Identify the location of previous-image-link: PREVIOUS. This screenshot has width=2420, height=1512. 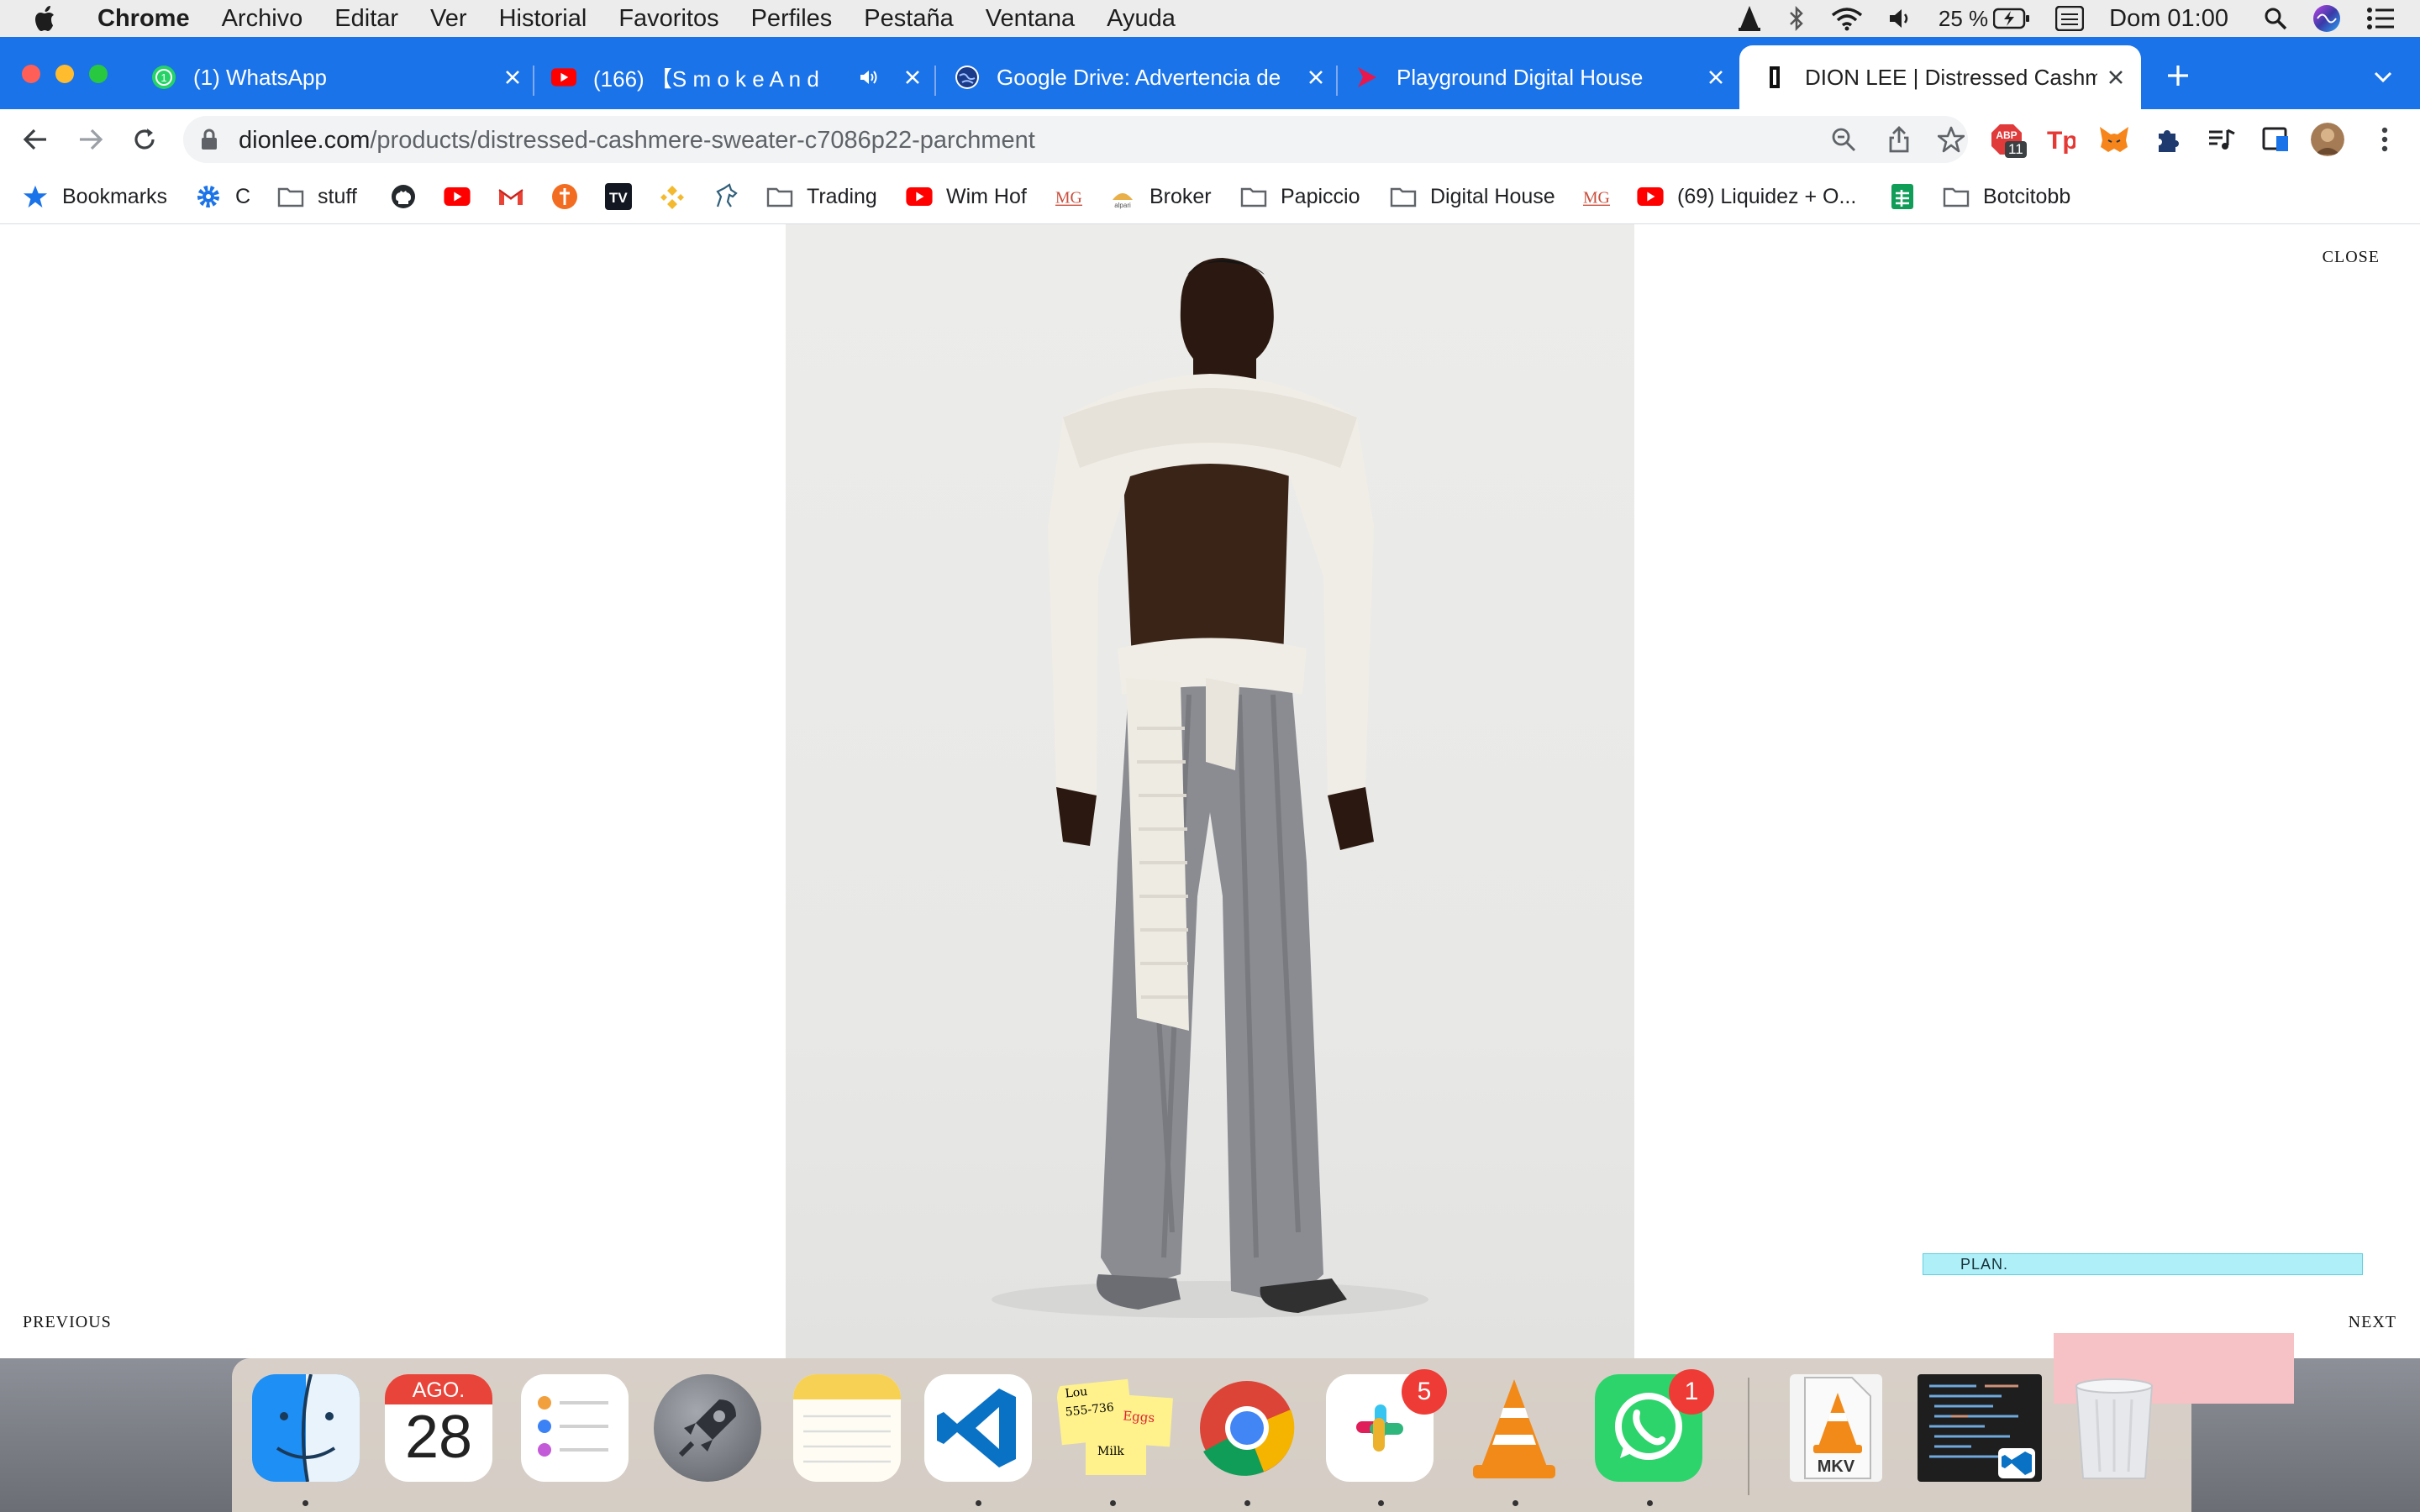
(67, 1322).